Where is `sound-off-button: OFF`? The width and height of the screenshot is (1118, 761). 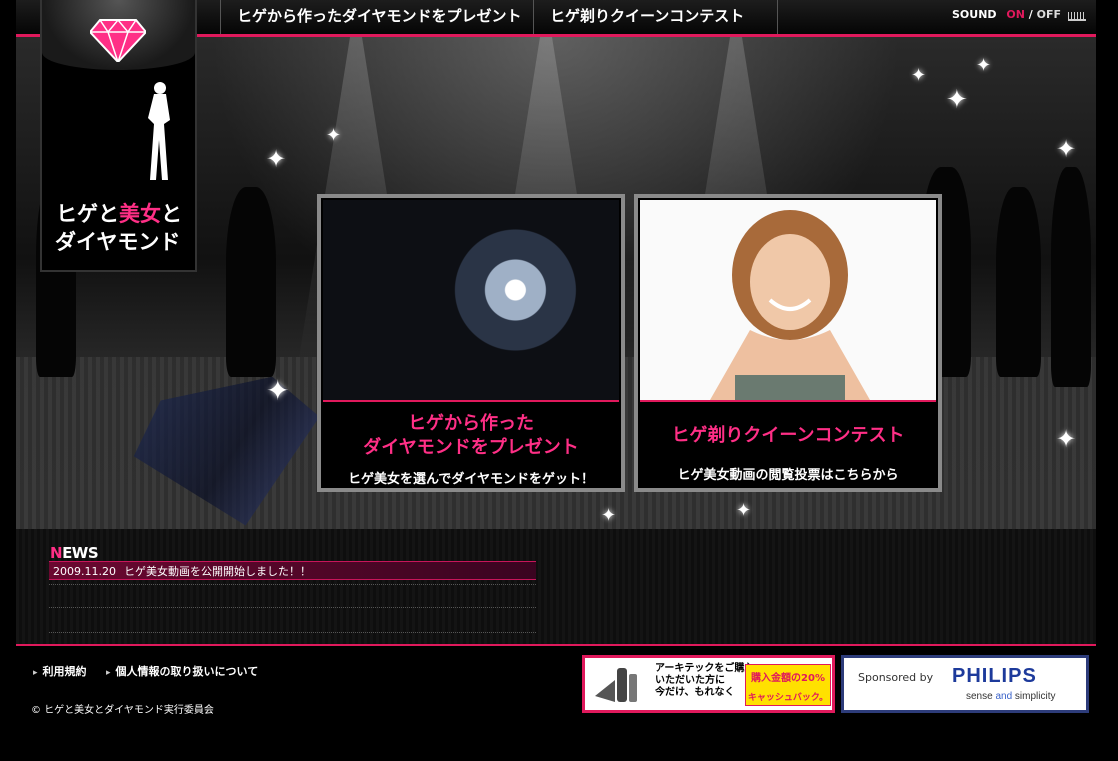 sound-off-button: OFF is located at coordinates (1049, 14).